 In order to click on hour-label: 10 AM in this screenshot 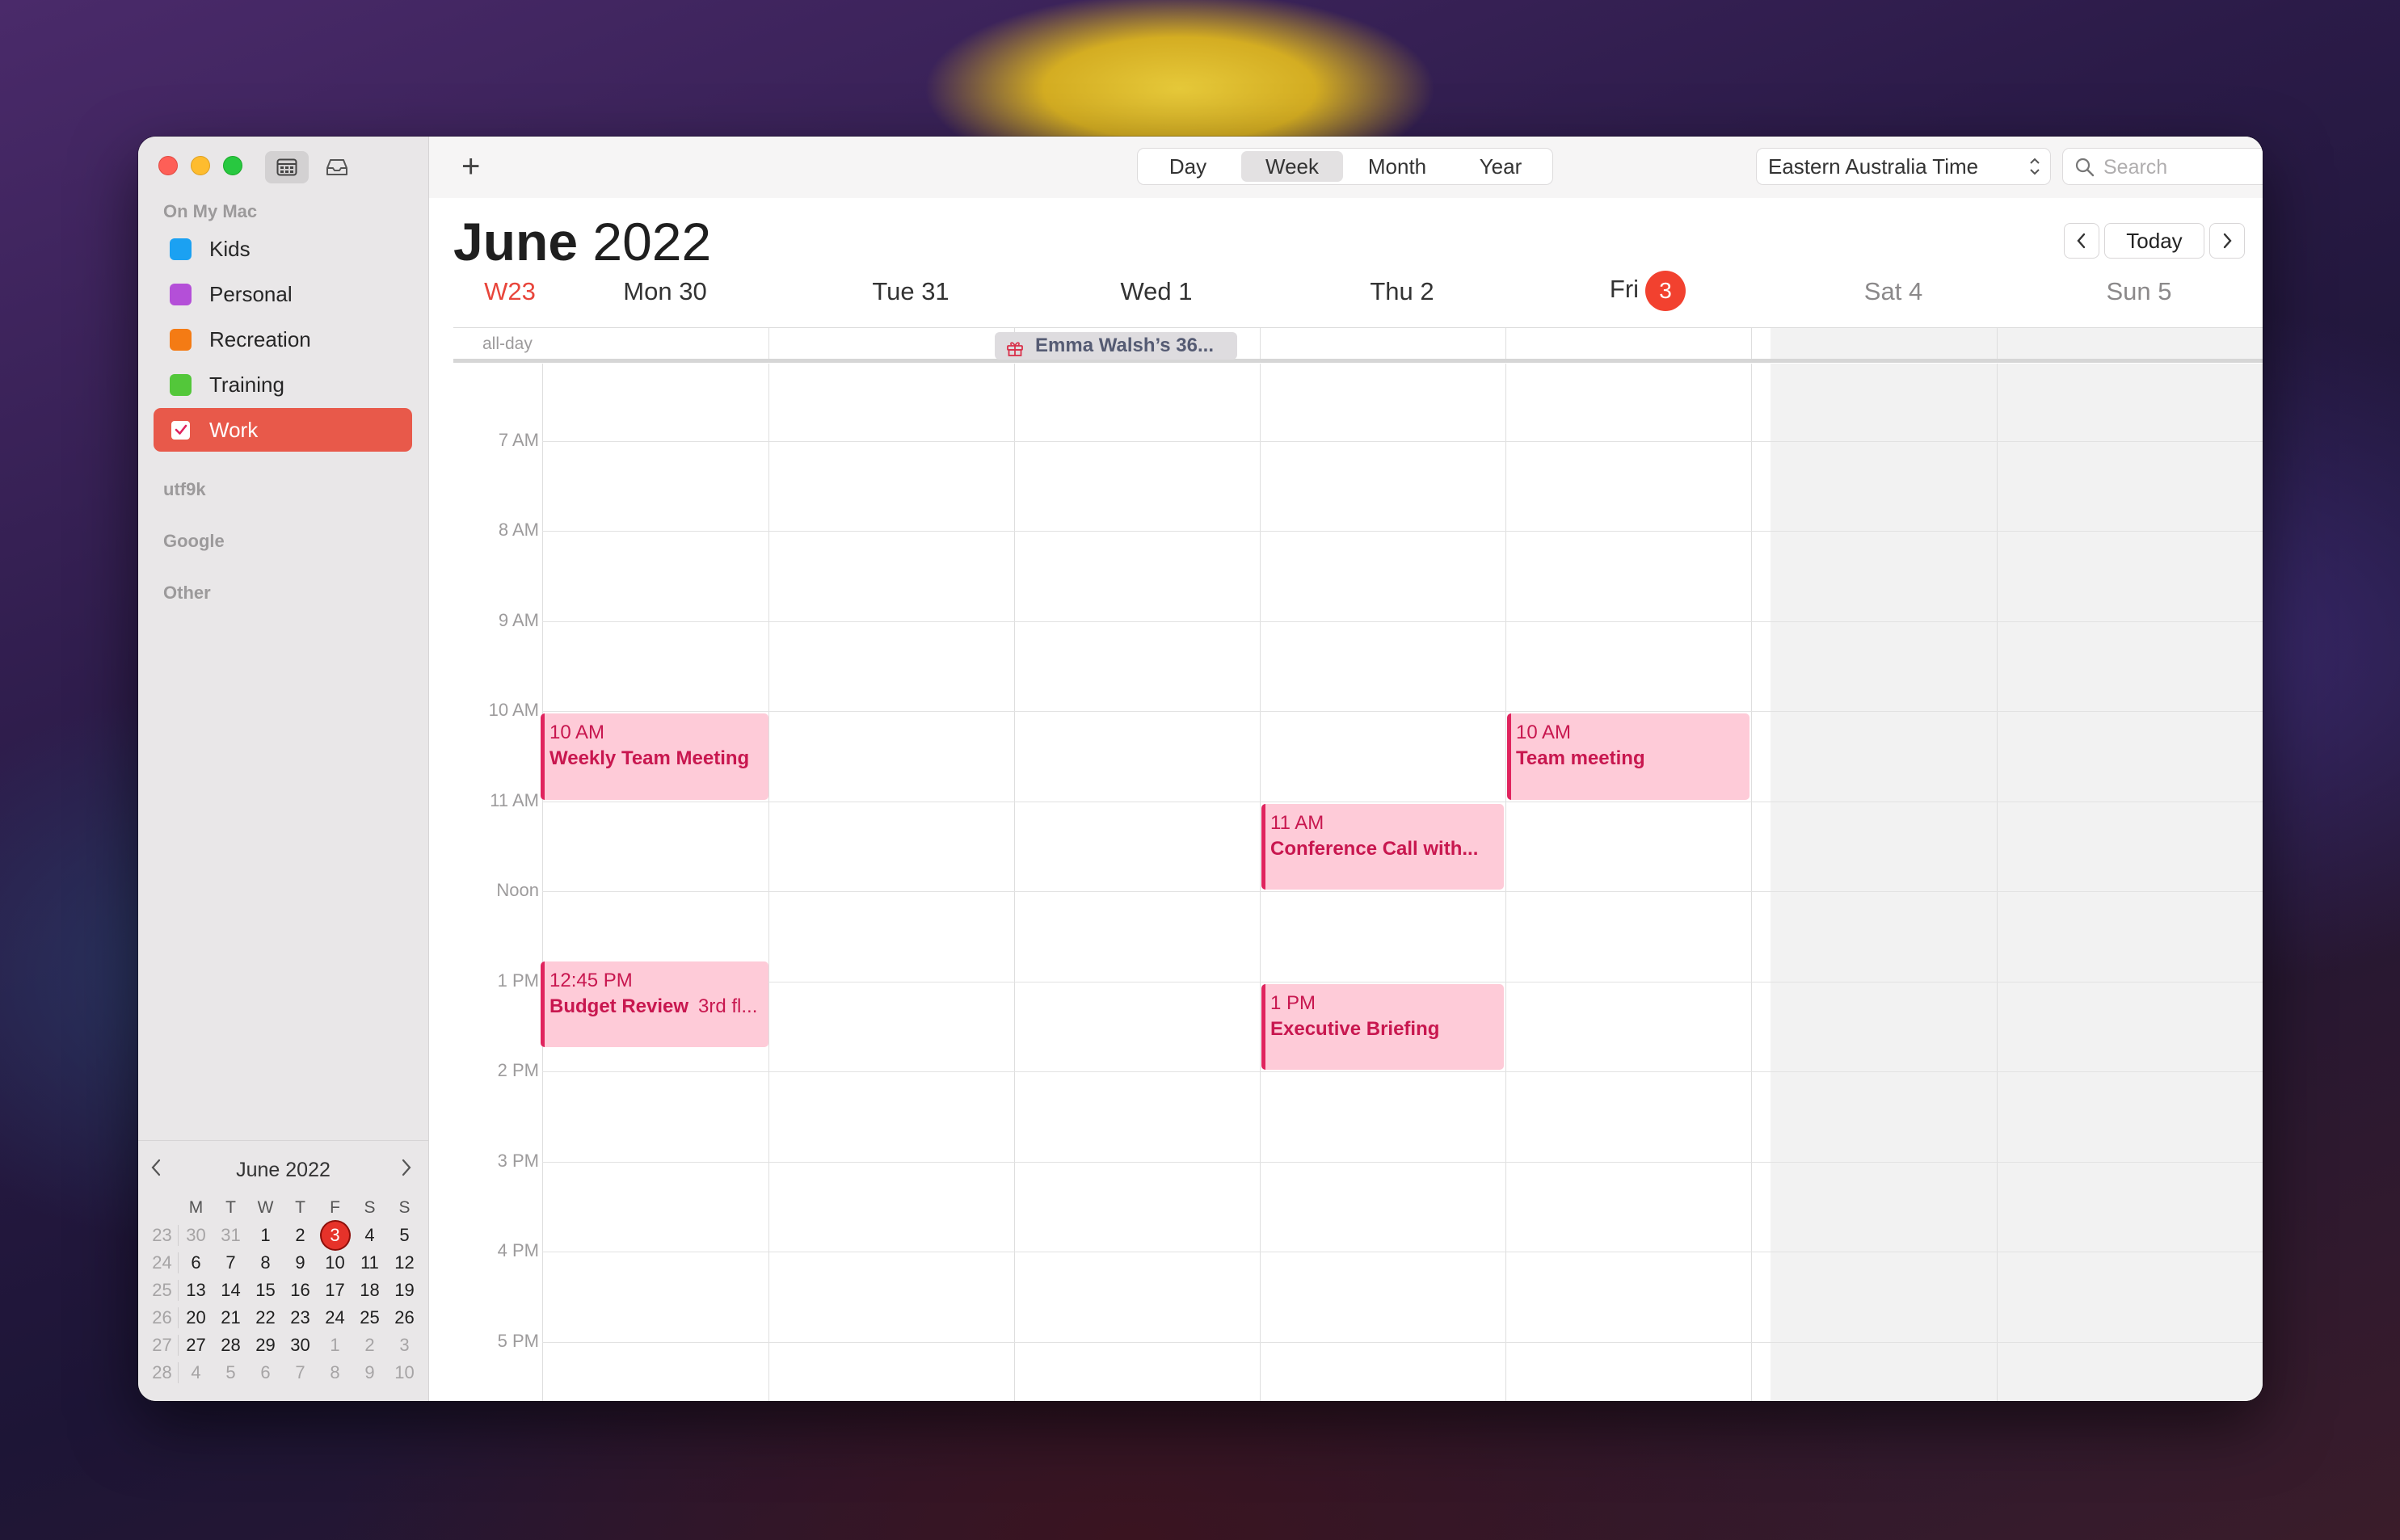, I will do `click(513, 710)`.